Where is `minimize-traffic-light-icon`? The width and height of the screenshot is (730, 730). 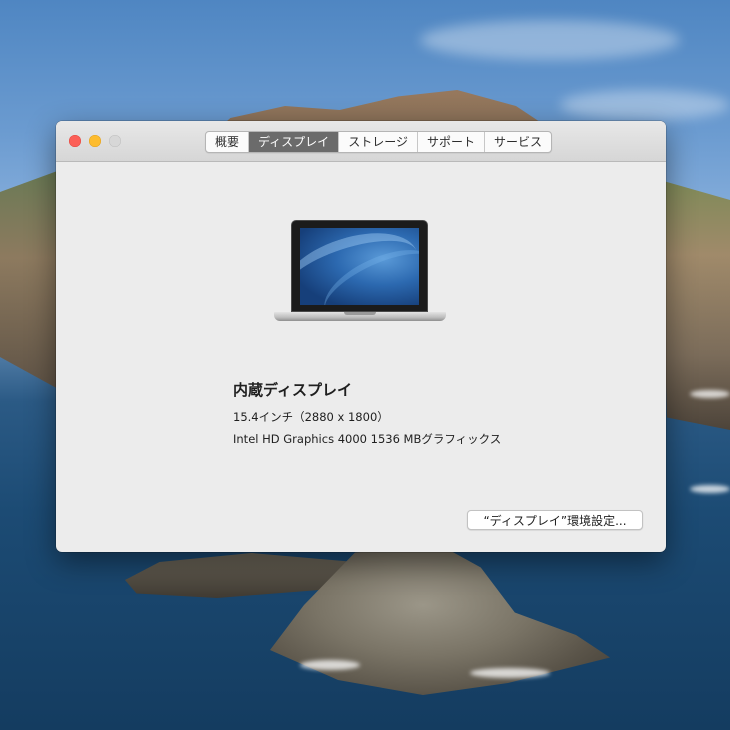
minimize-traffic-light-icon is located at coordinates (95, 141).